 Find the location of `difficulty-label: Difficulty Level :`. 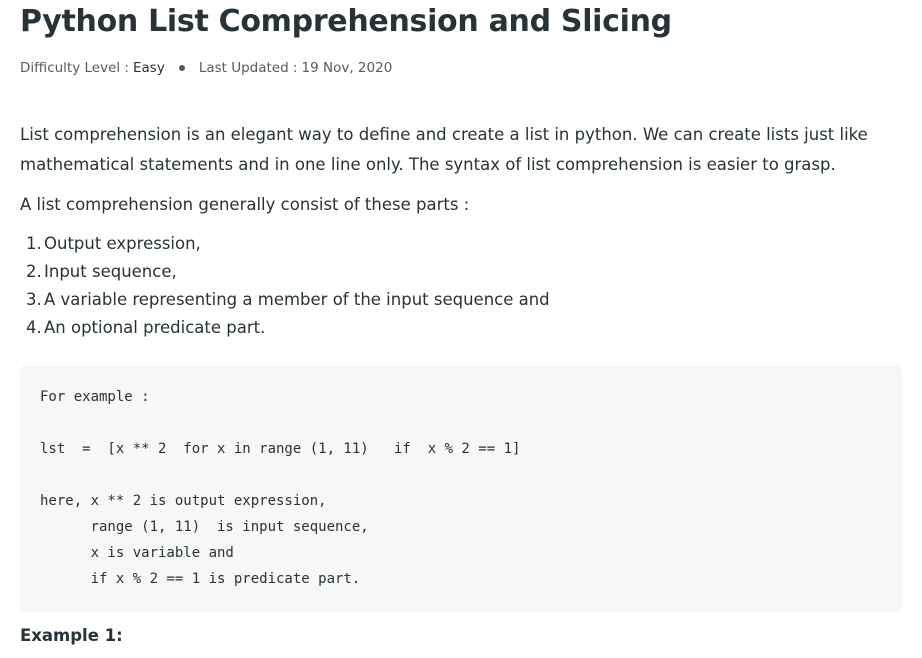

difficulty-label: Difficulty Level : is located at coordinates (74, 68).